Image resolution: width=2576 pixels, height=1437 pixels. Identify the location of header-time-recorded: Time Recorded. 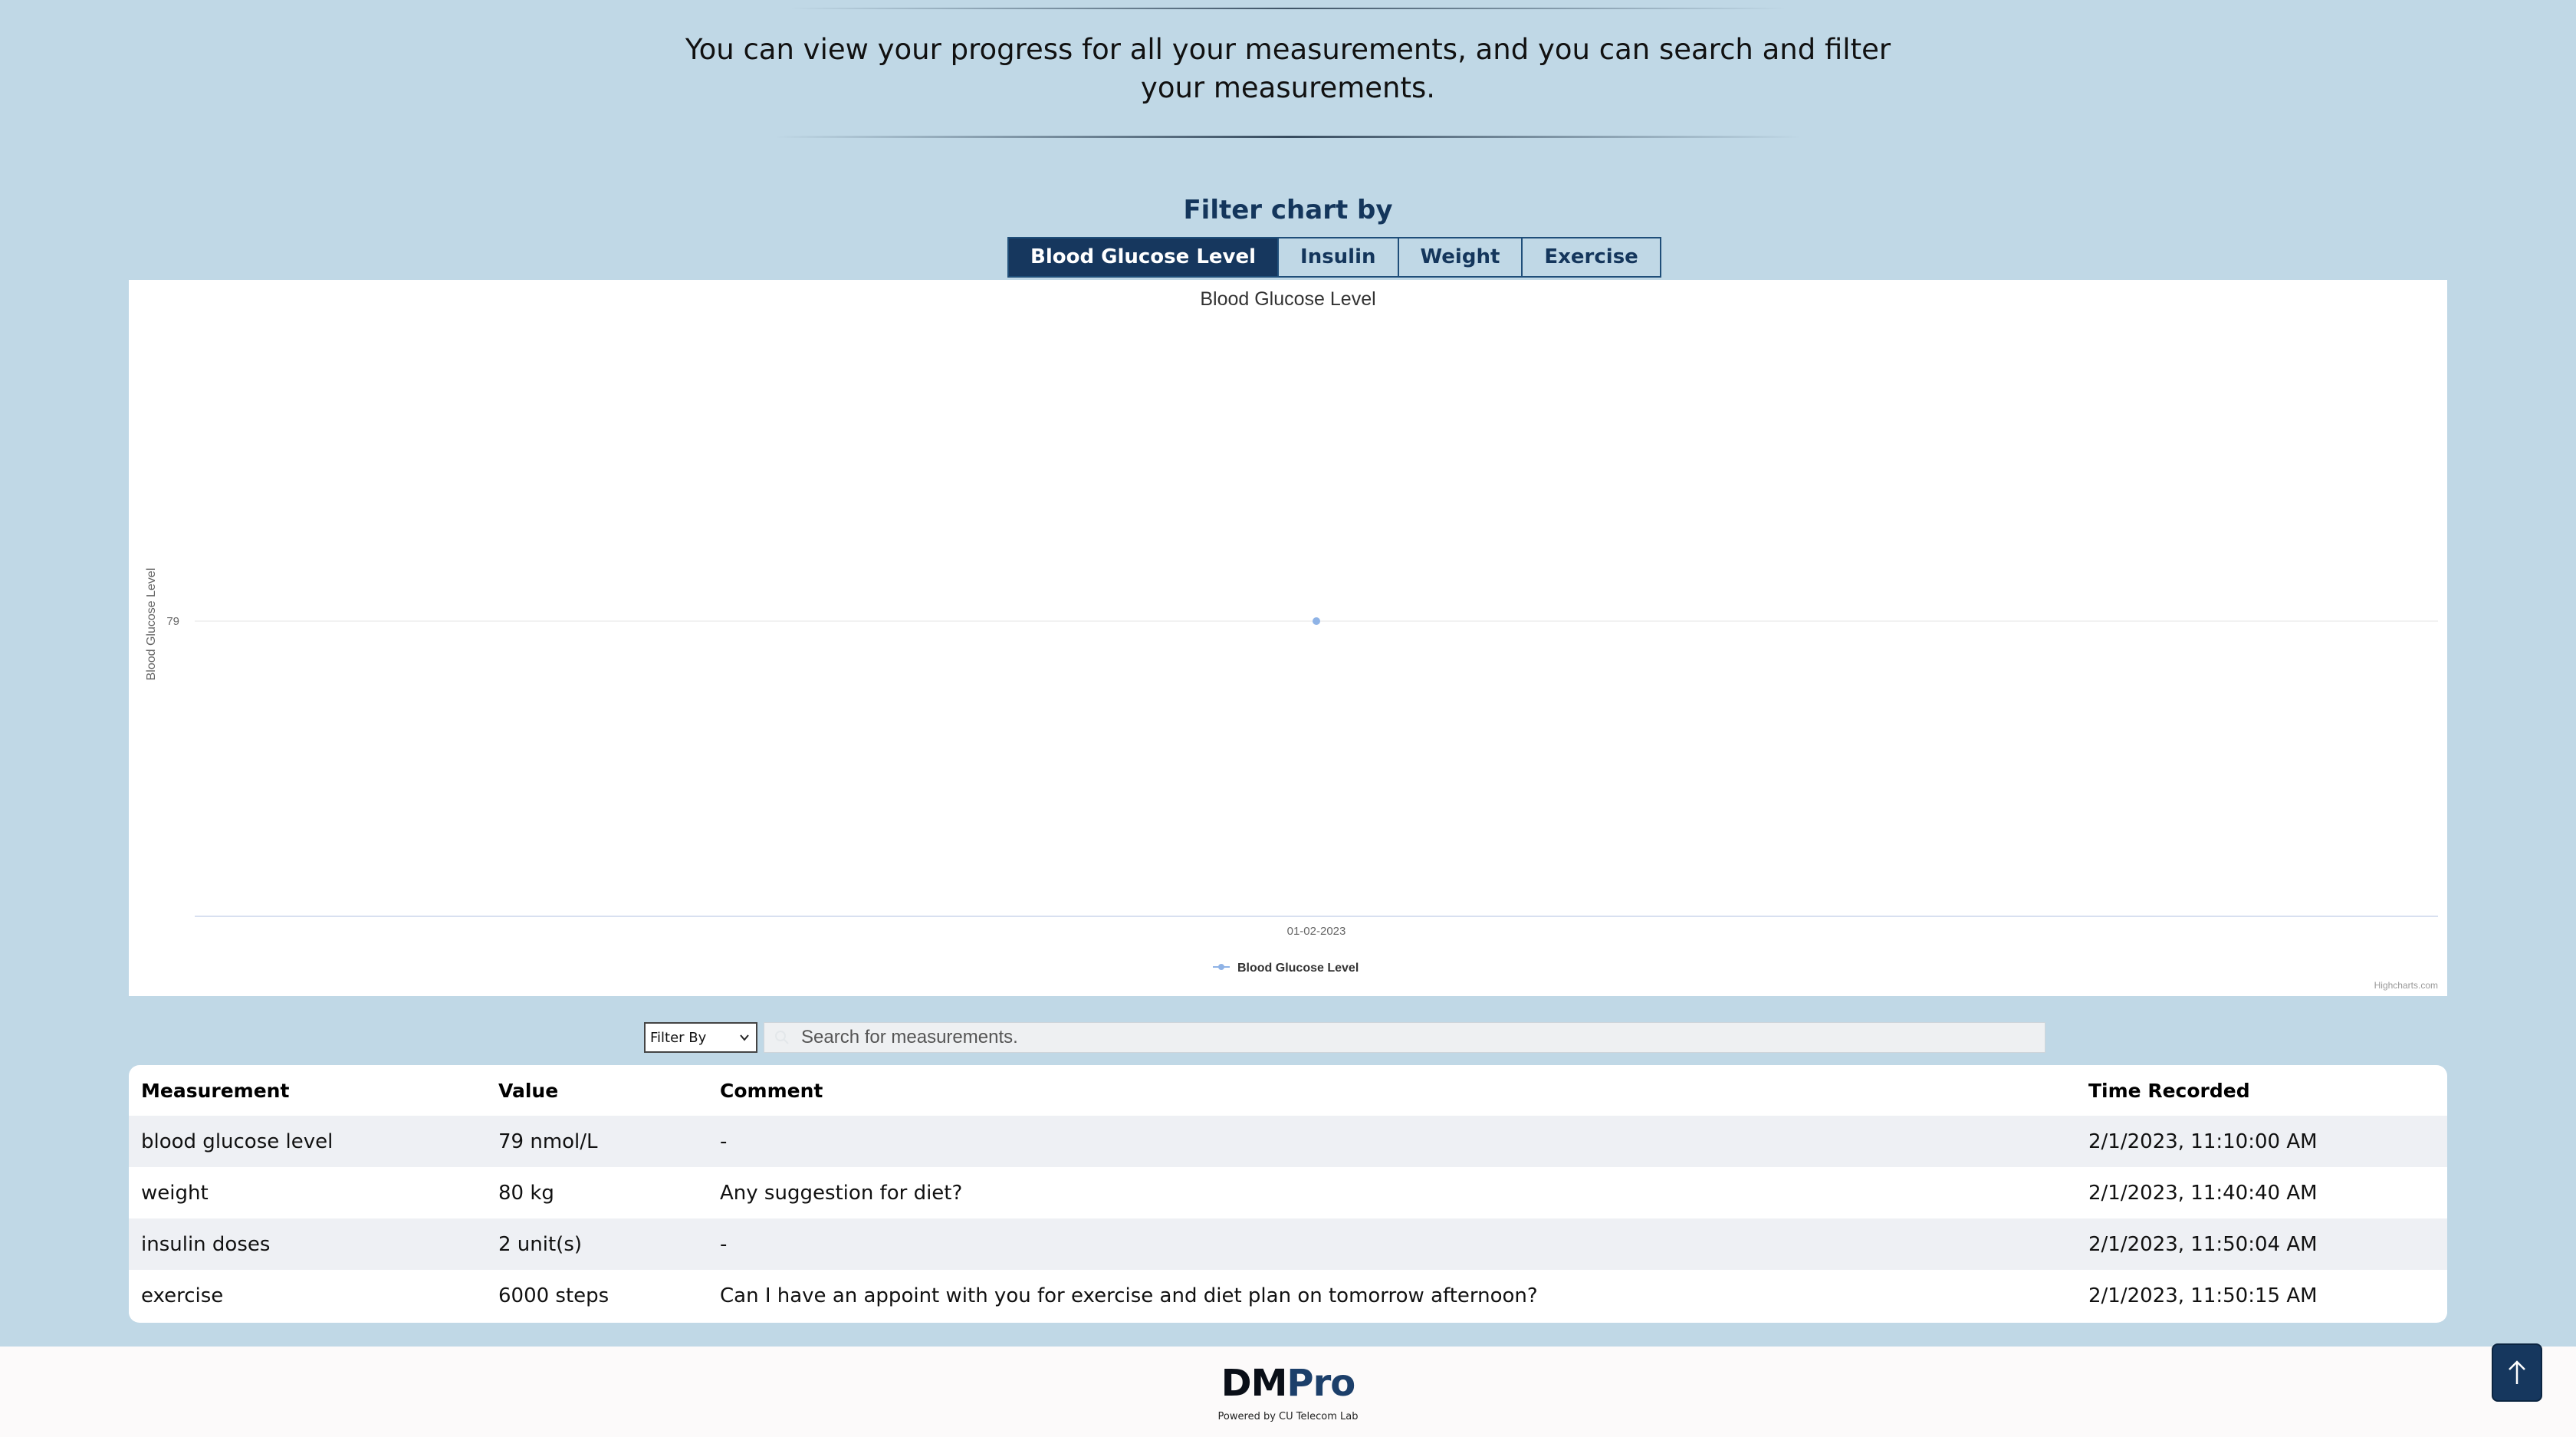
(2261, 1090).